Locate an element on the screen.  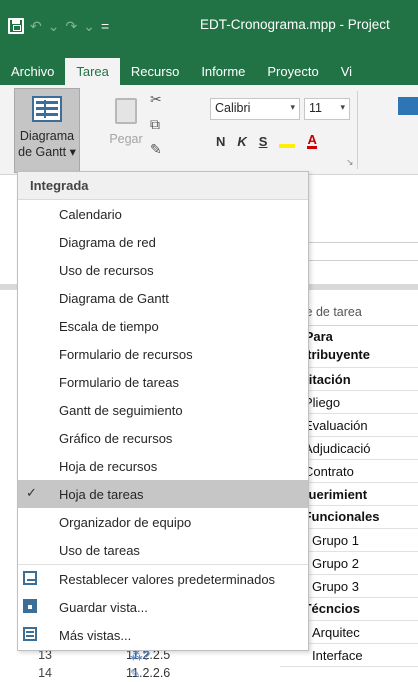
font-size-select: 11 ▾ is located at coordinates (327, 109).